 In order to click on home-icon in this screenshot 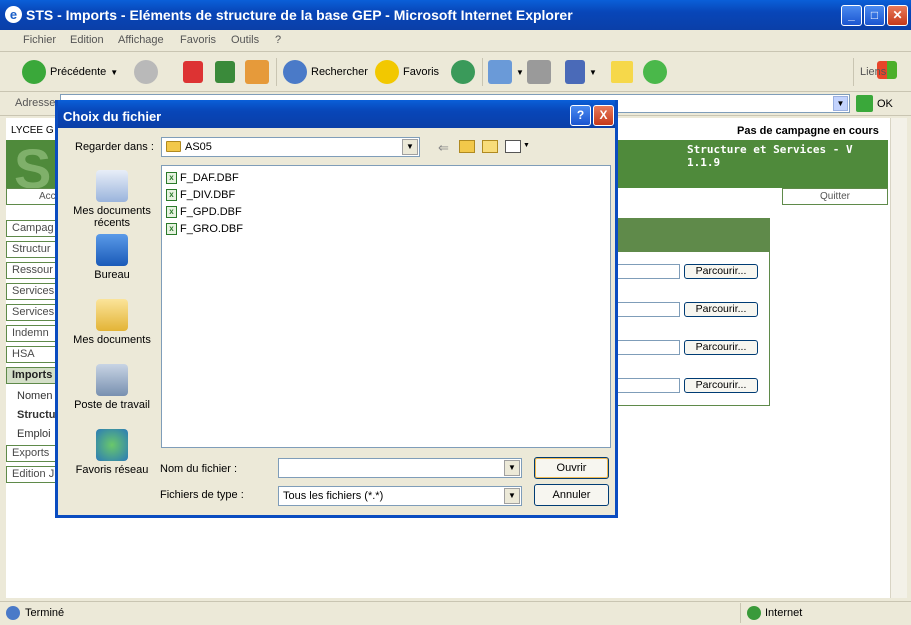, I will do `click(257, 72)`.